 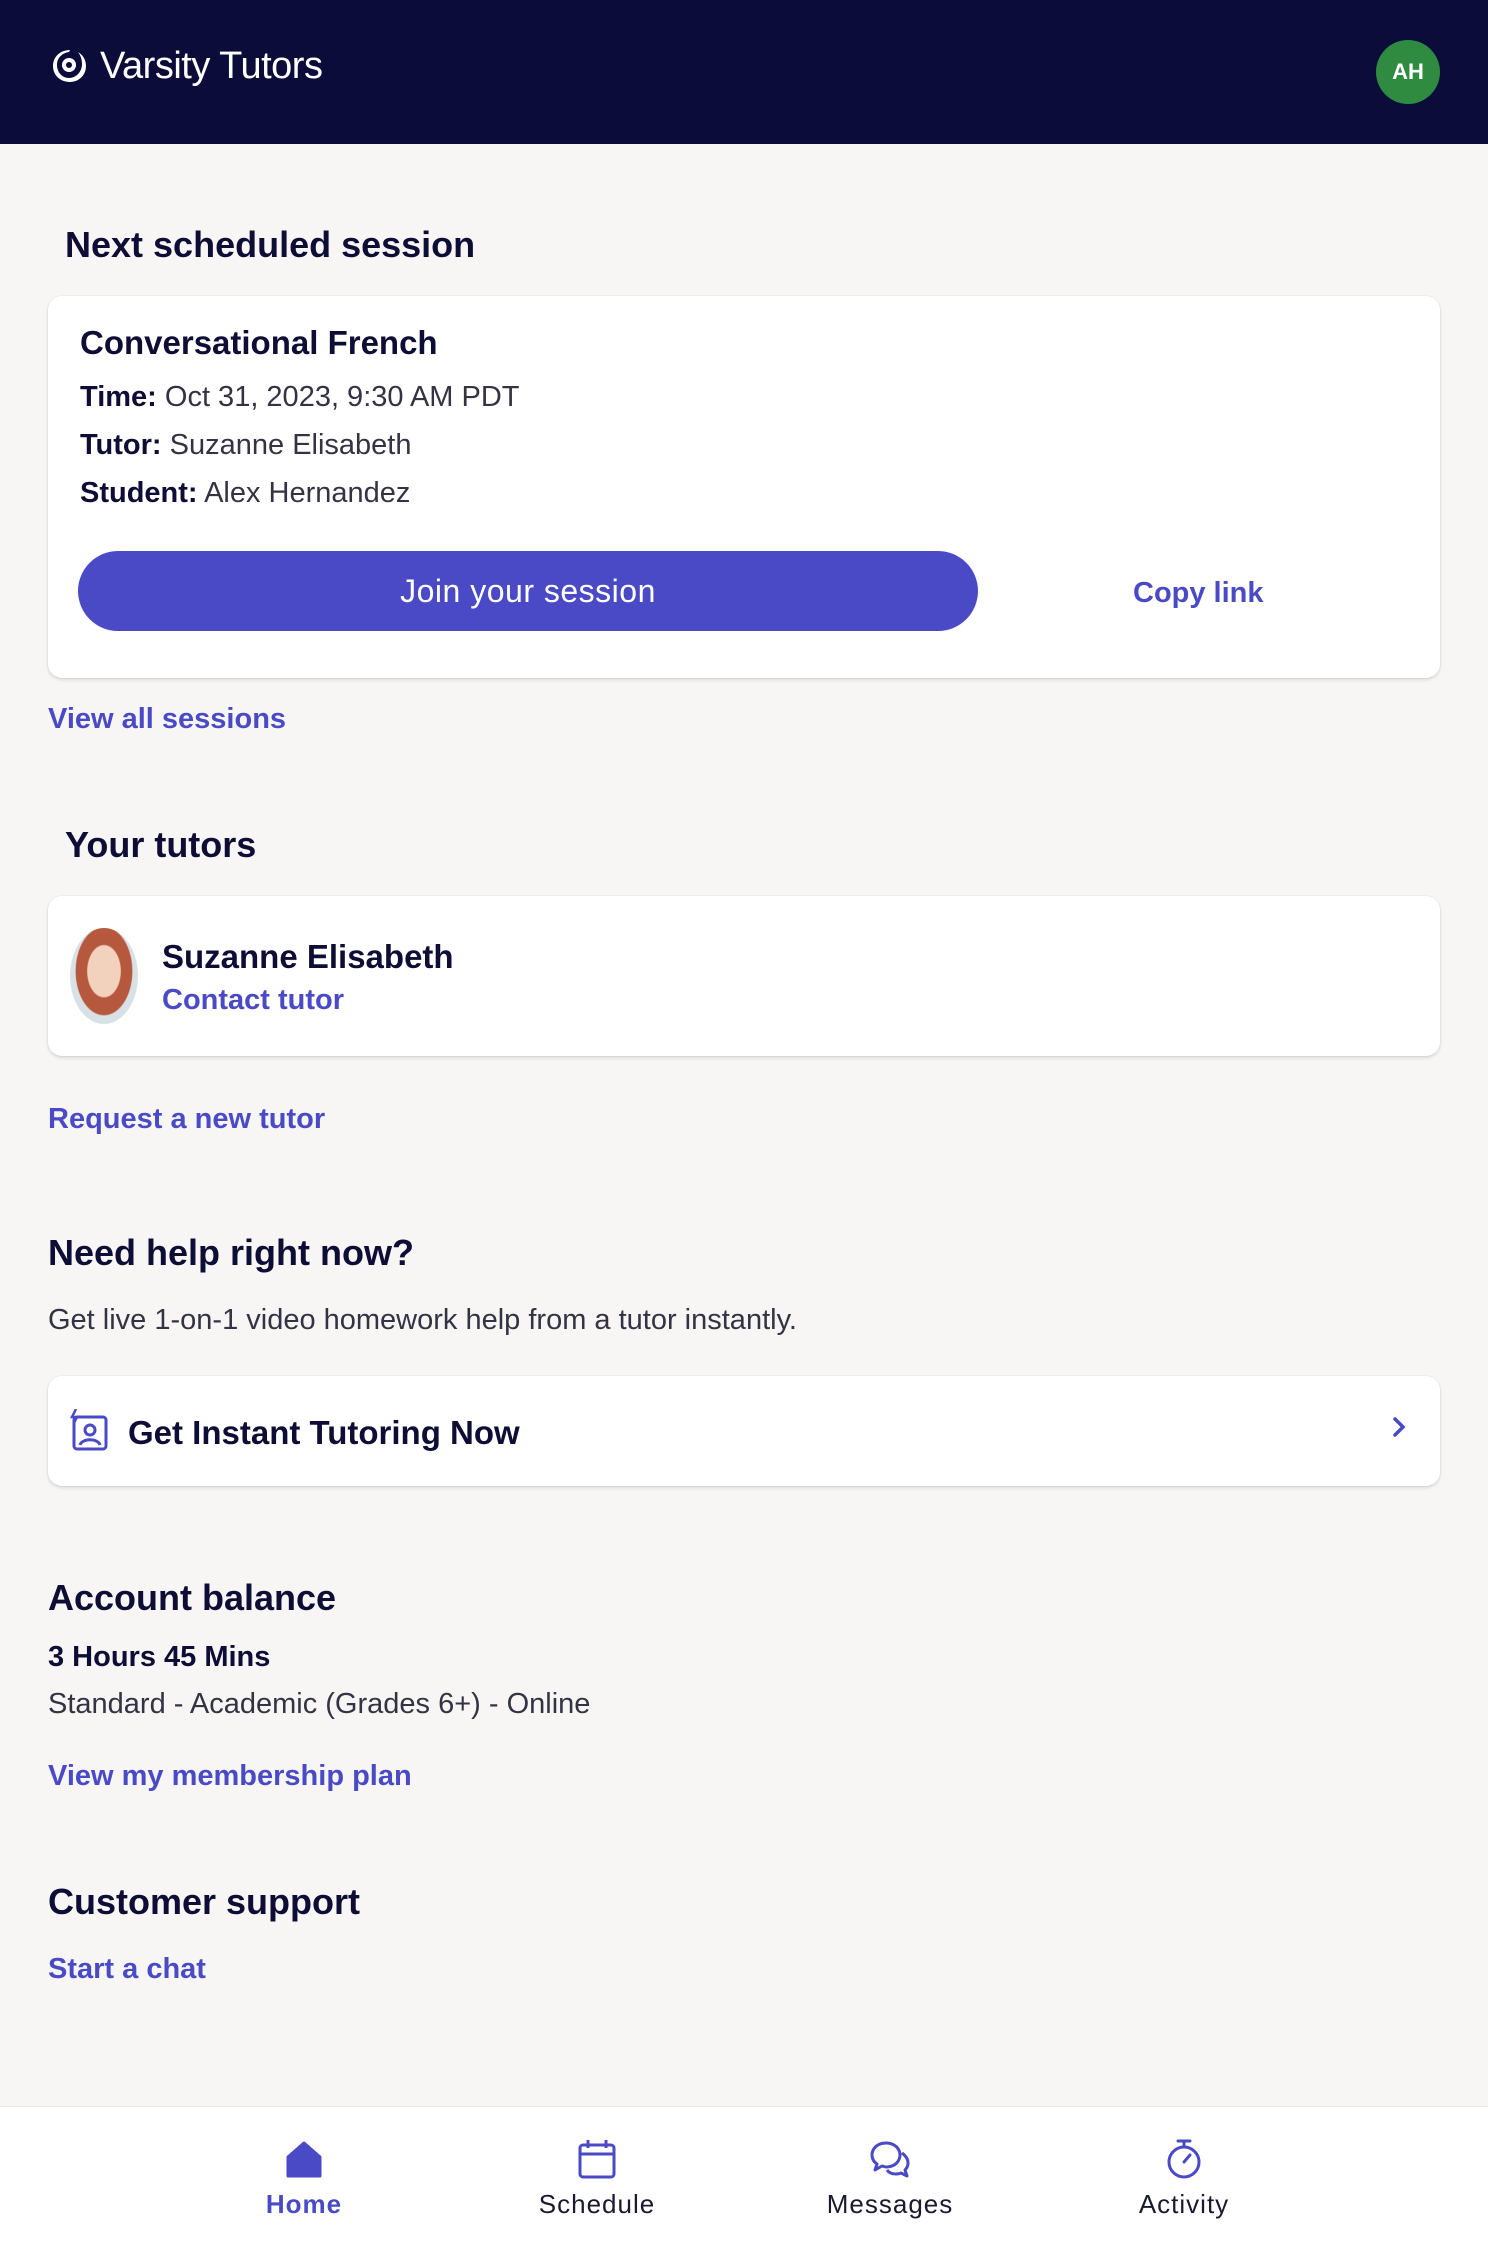 What do you see at coordinates (204, 1901) in the screenshot?
I see `customer-support-heading: Customer support` at bounding box center [204, 1901].